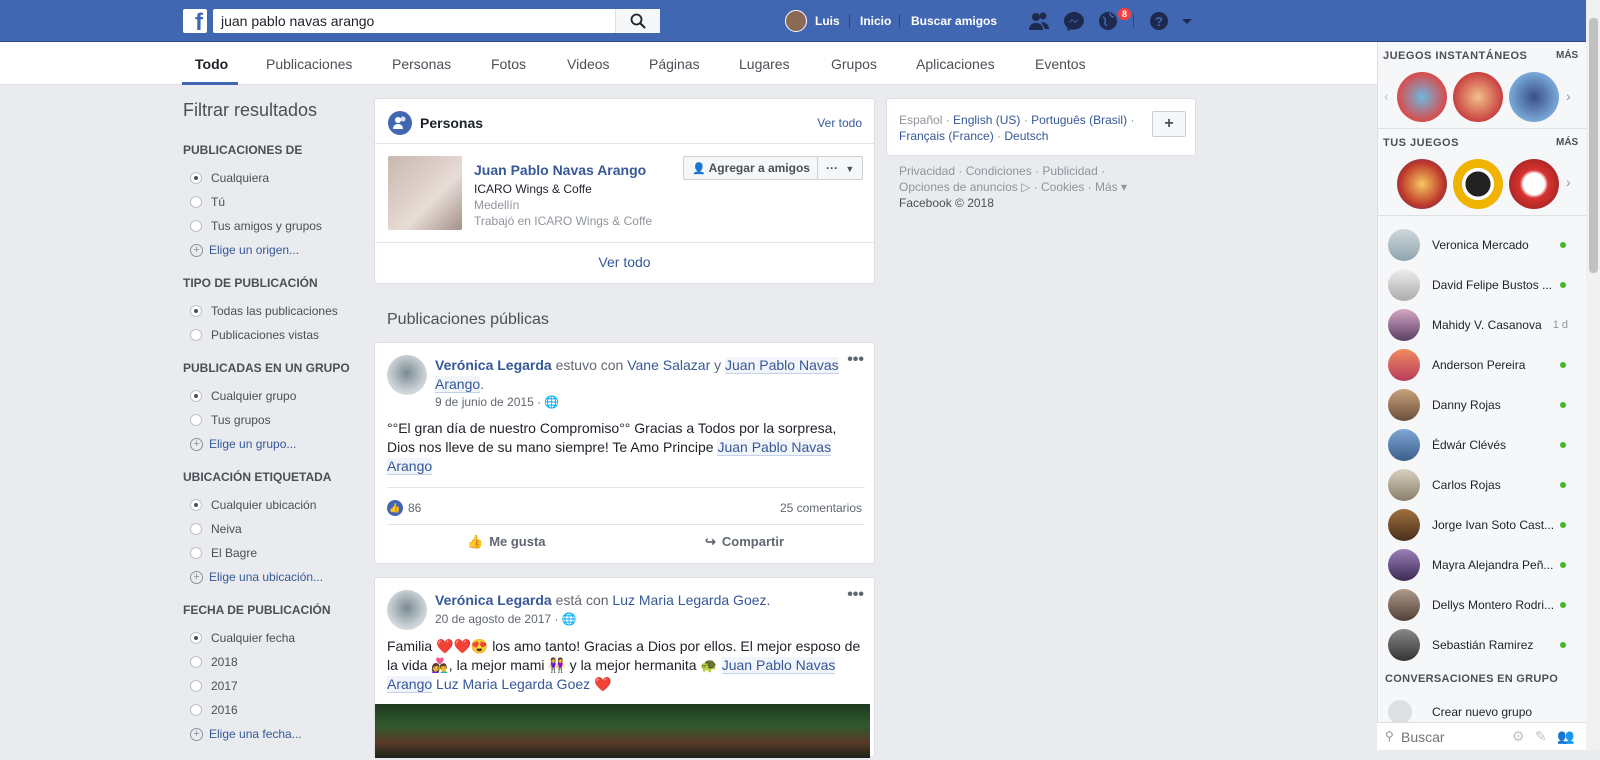 The image size is (1600, 760). Describe the element at coordinates (1593, 145) in the screenshot. I see `scrollbar-thumb` at that location.